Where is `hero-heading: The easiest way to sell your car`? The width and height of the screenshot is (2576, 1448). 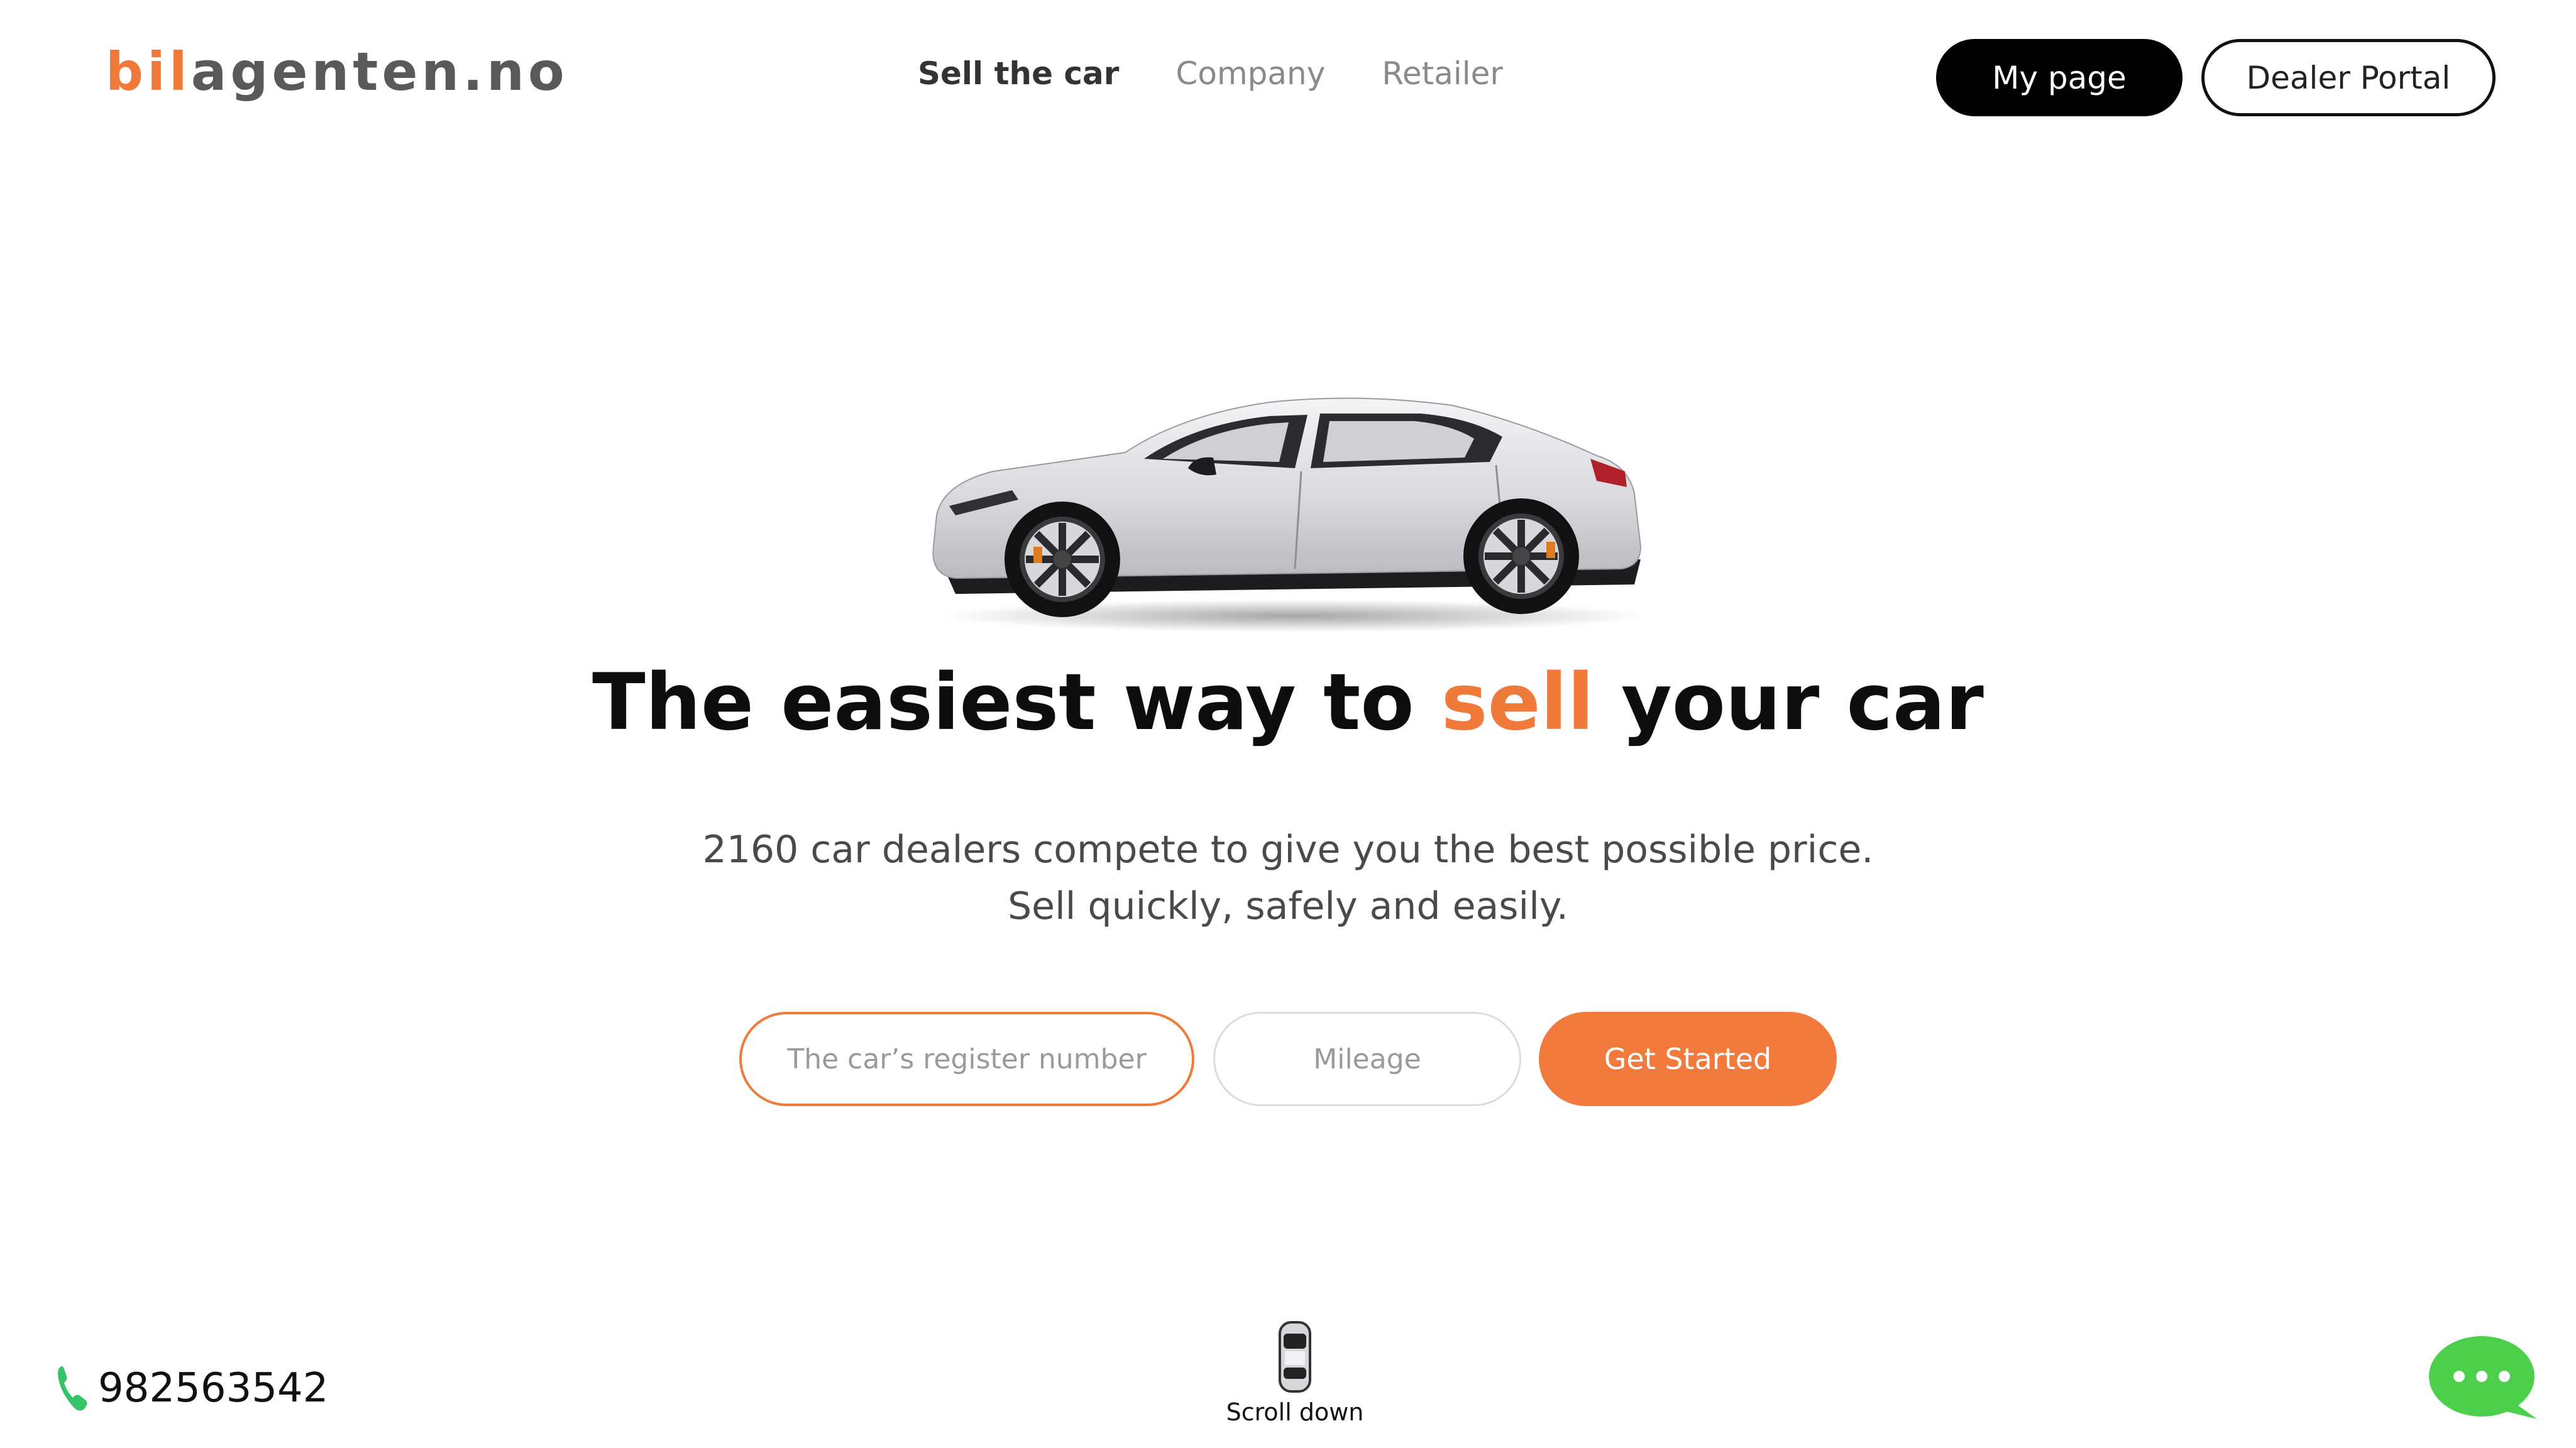 hero-heading: The easiest way to sell your car is located at coordinates (1288, 702).